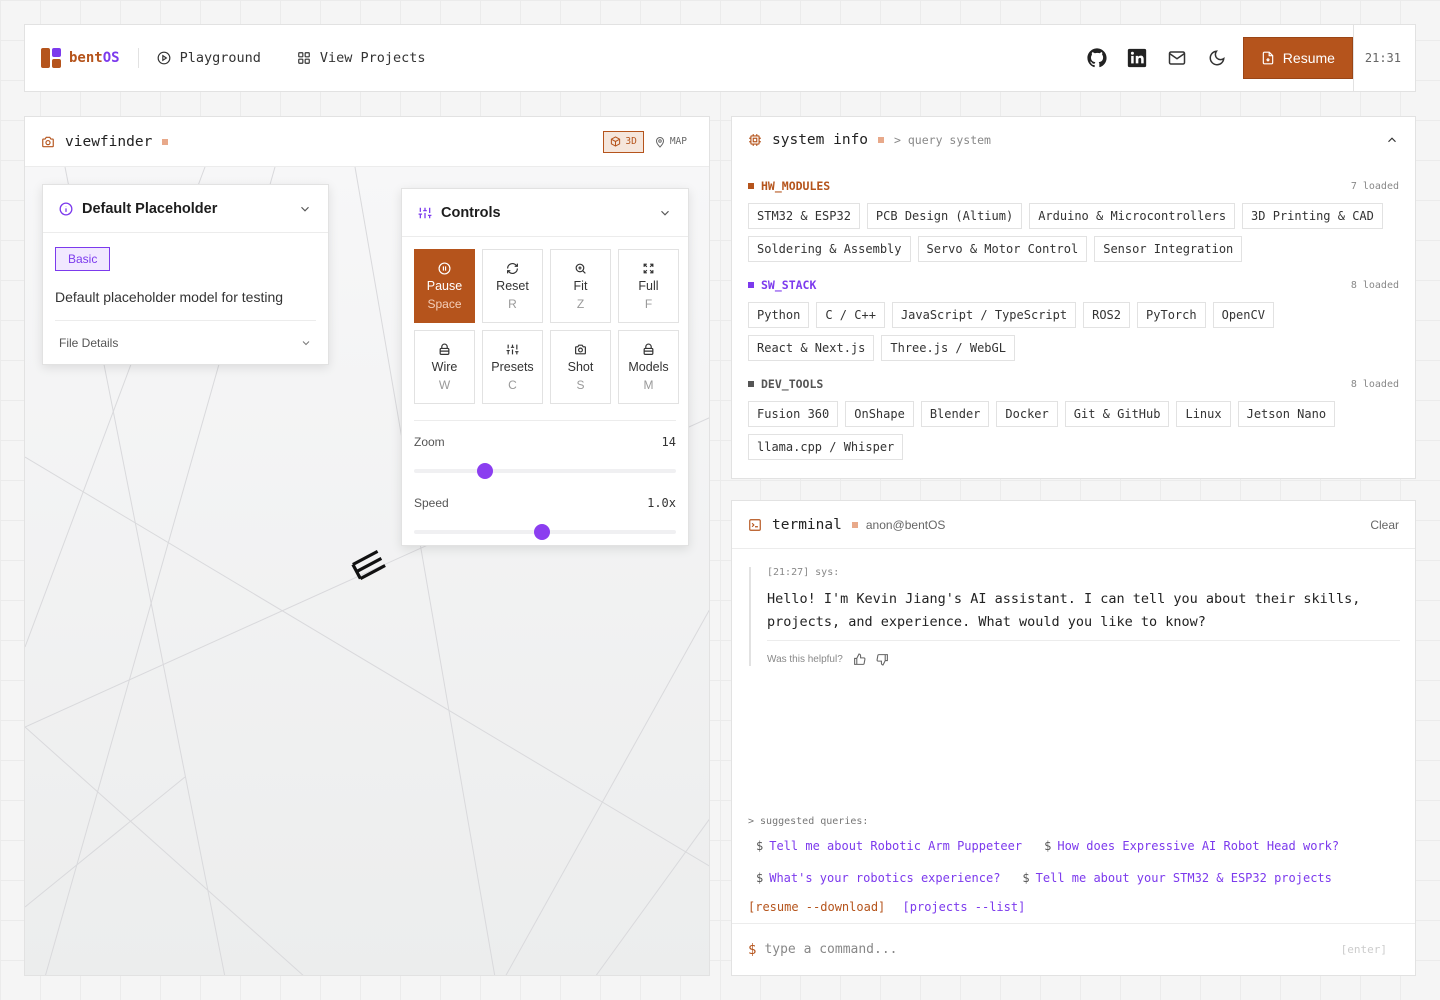 This screenshot has height=1000, width=1440. I want to click on box-icon, so click(648, 349).